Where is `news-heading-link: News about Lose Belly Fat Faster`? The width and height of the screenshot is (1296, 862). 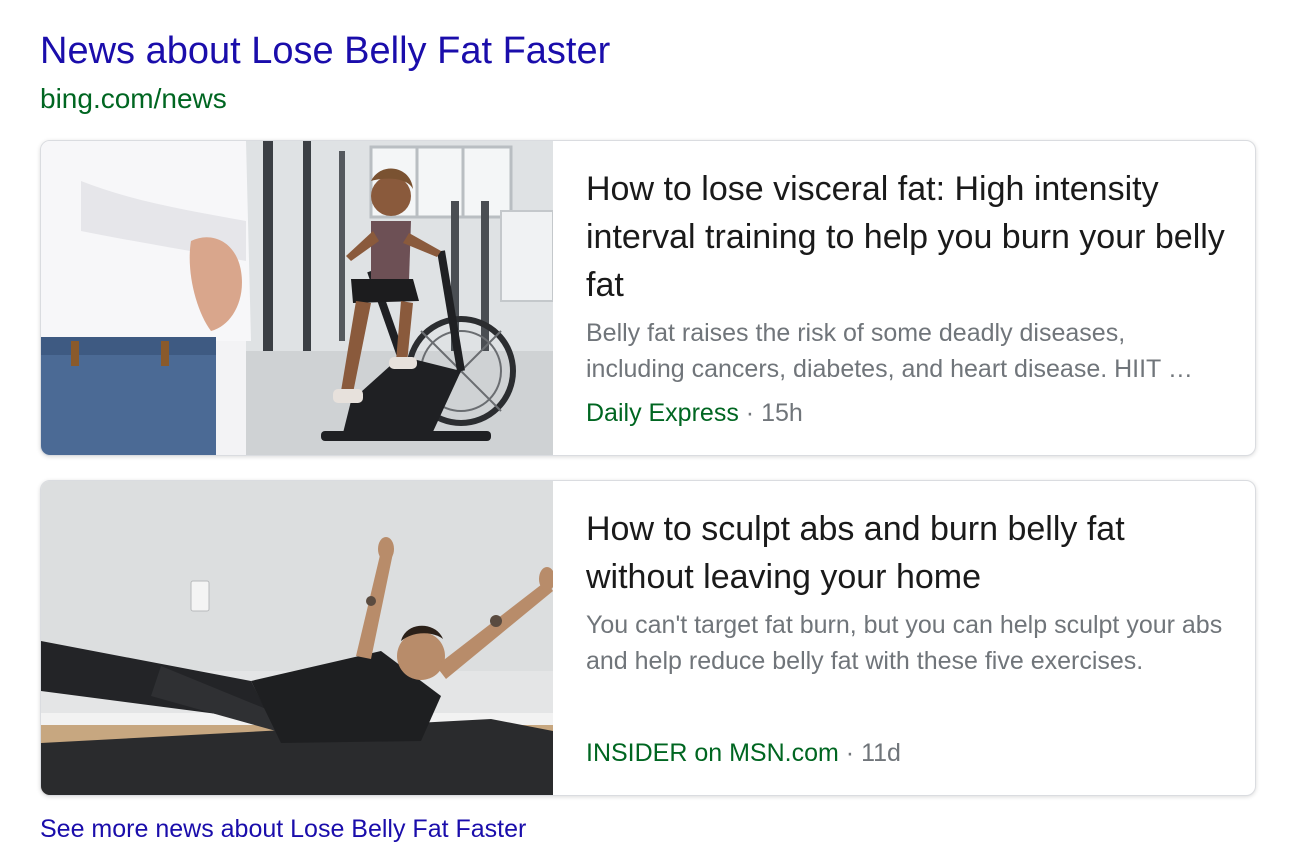
news-heading-link: News about Lose Belly Fat Faster is located at coordinates (325, 51).